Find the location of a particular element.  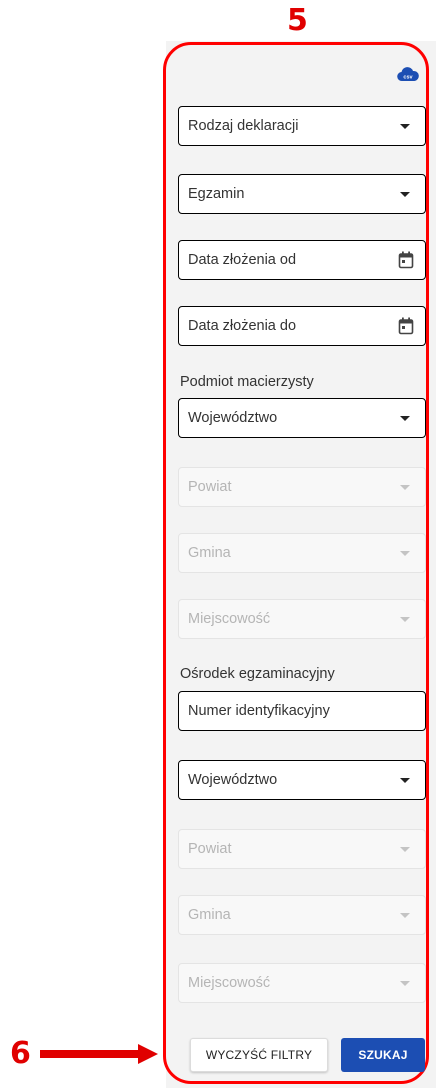

parent-commune-select: Gmina is located at coordinates (302, 553).